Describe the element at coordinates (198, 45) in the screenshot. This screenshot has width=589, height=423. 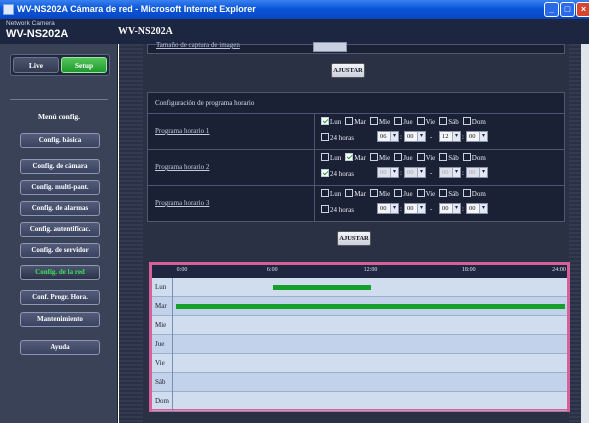
I see `capture-size-link: Tamaño de captura de imagen` at that location.